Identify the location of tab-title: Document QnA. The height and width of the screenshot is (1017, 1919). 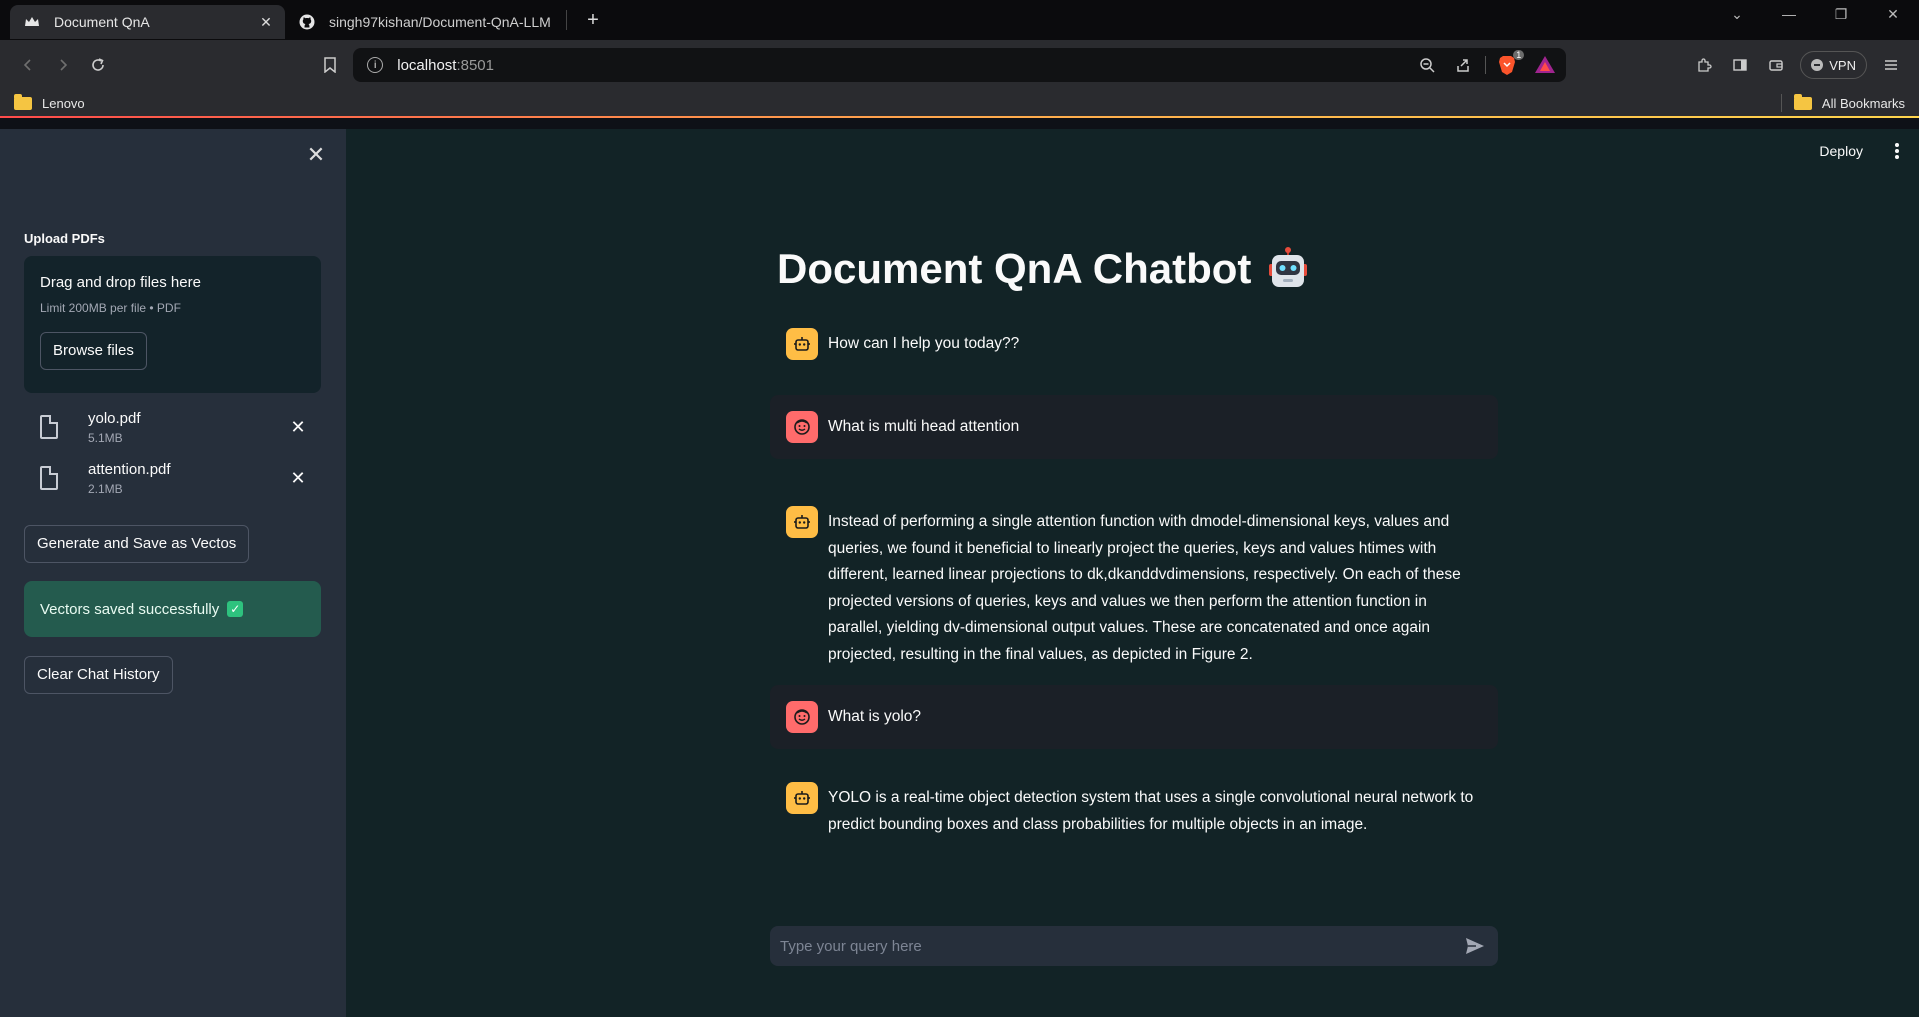
(102, 22).